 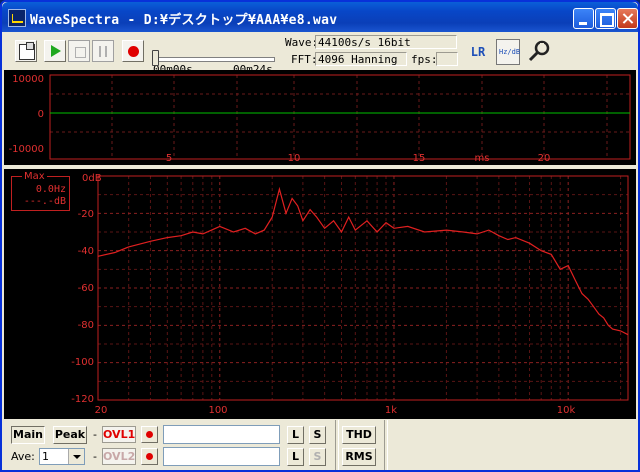 What do you see at coordinates (359, 457) in the screenshot?
I see `rms-button: RMS` at bounding box center [359, 457].